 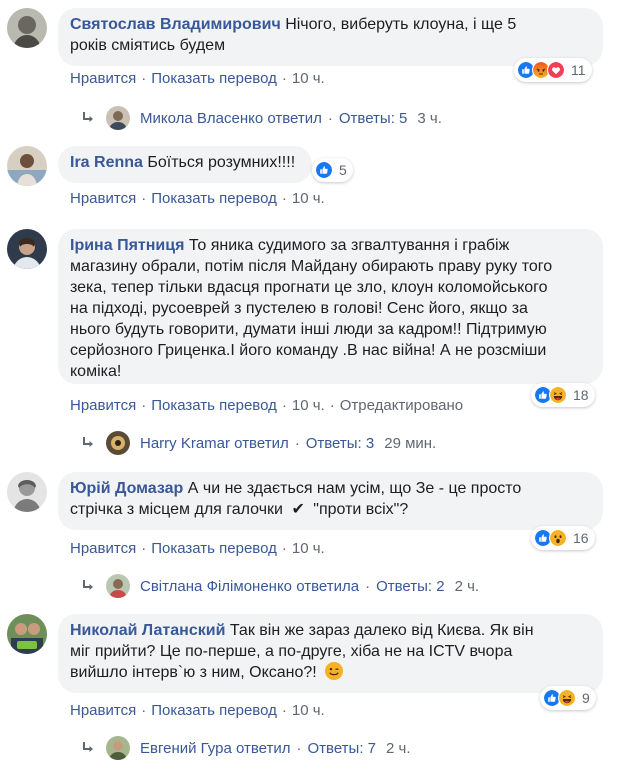 I want to click on reaction-count: 18, so click(x=581, y=395).